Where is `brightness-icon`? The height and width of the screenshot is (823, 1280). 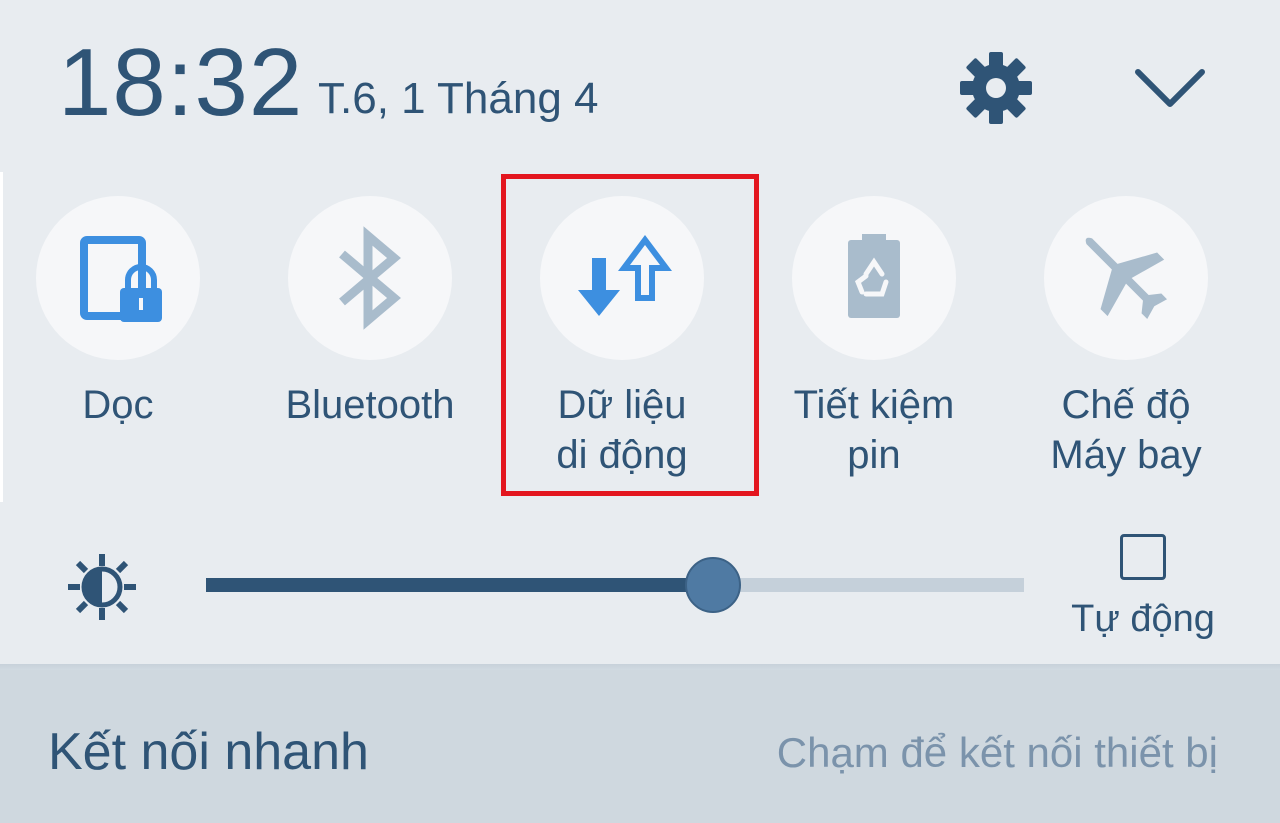 brightness-icon is located at coordinates (102, 587).